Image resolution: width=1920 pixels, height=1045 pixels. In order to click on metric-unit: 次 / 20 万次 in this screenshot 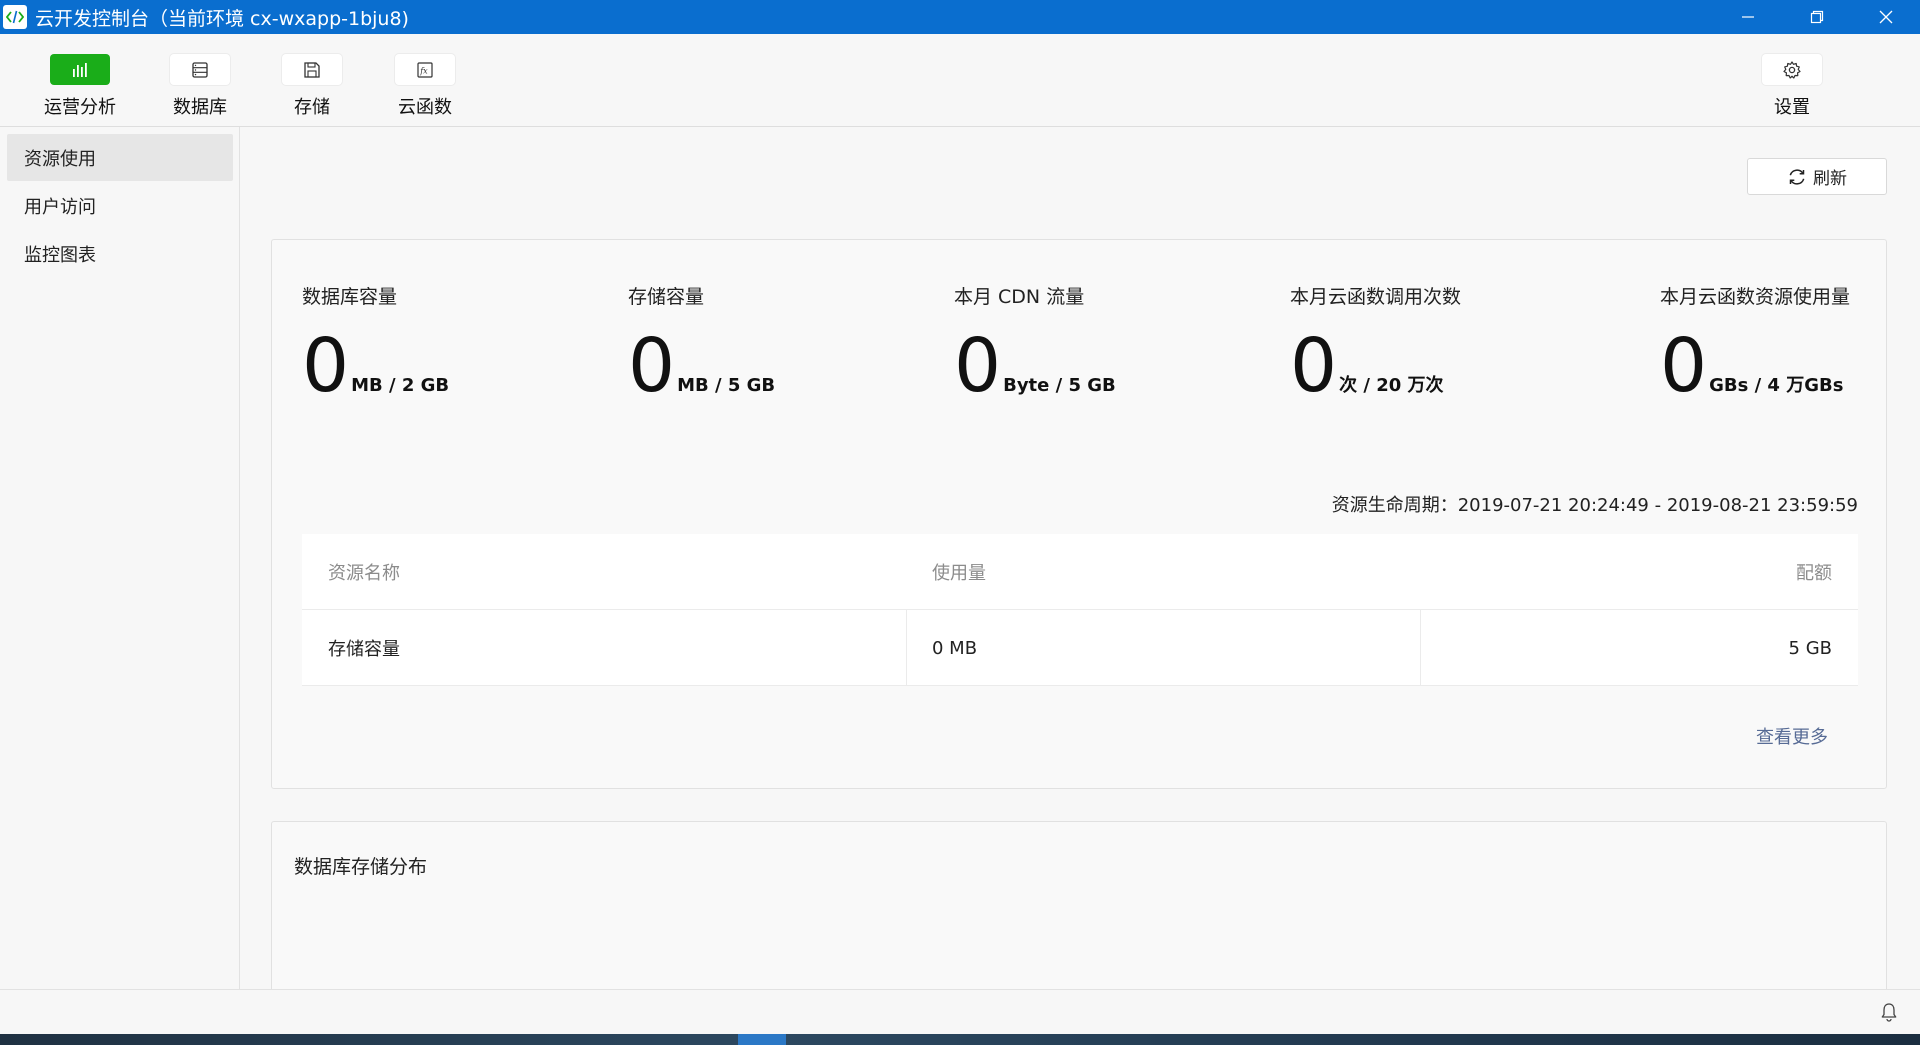, I will do `click(1391, 385)`.